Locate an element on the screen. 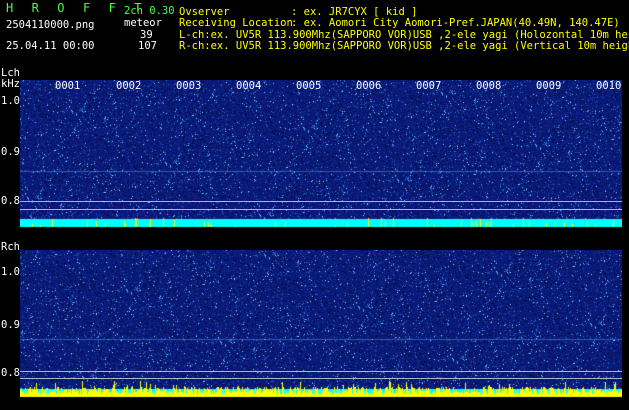 This screenshot has width=629, height=410. rch-meteor-count: 107 is located at coordinates (147, 46).